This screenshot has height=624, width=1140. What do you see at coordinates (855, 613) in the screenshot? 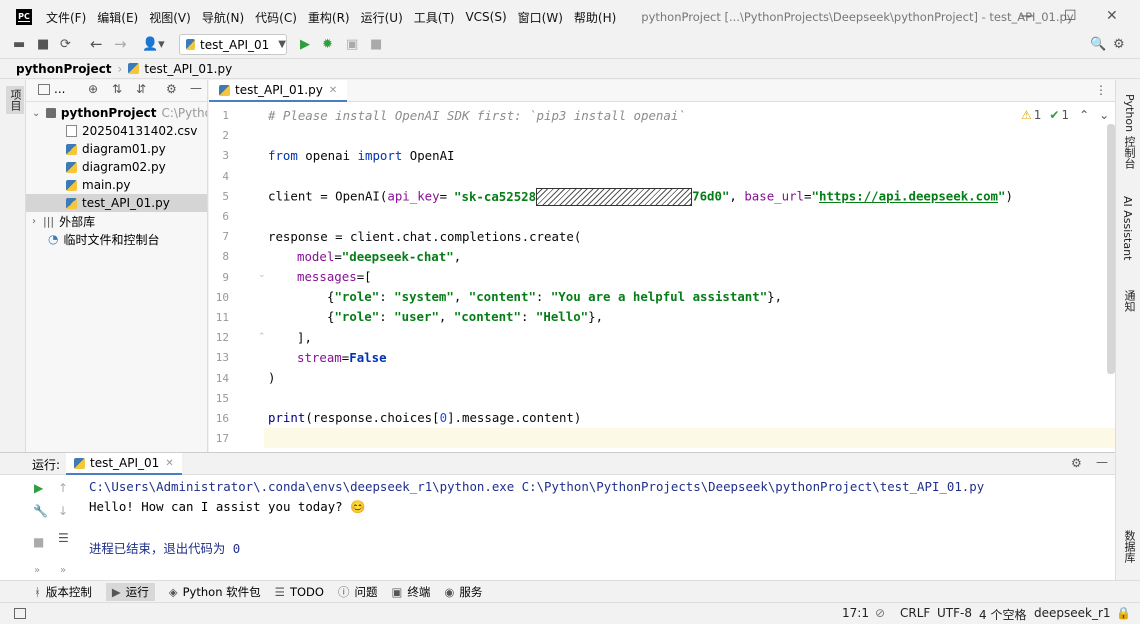
I see `caret-position: 17:1` at bounding box center [855, 613].